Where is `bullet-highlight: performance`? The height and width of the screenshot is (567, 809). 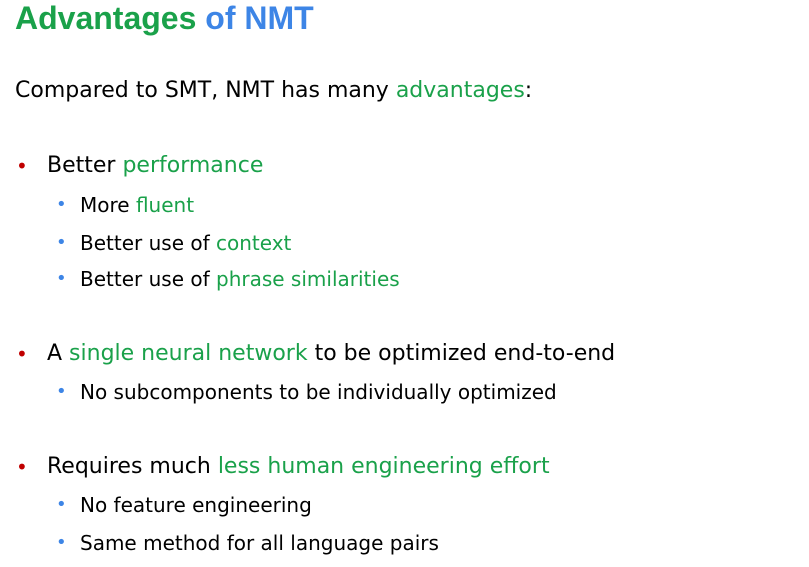
bullet-highlight: performance is located at coordinates (193, 165).